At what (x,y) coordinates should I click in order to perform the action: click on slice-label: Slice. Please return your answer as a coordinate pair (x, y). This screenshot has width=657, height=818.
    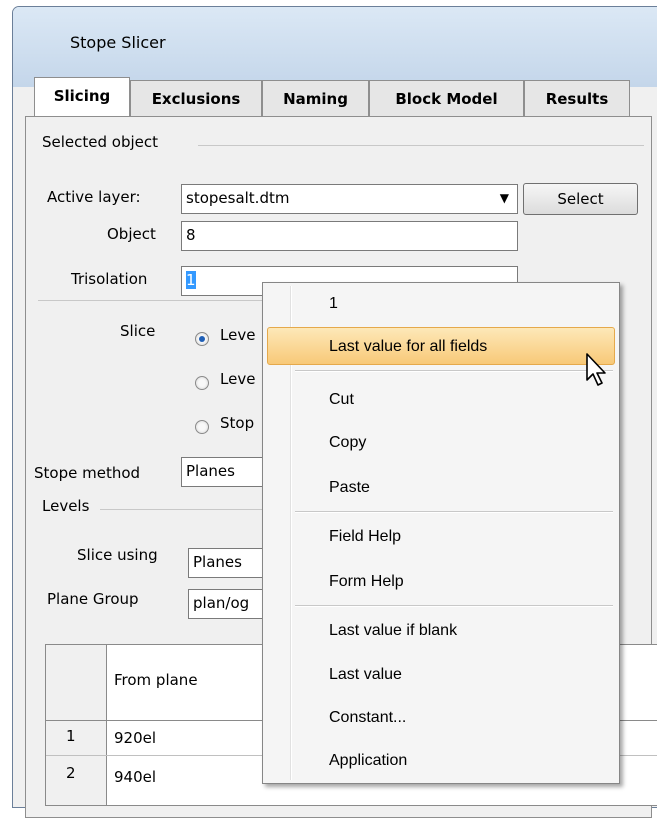
    Looking at the image, I should click on (138, 331).